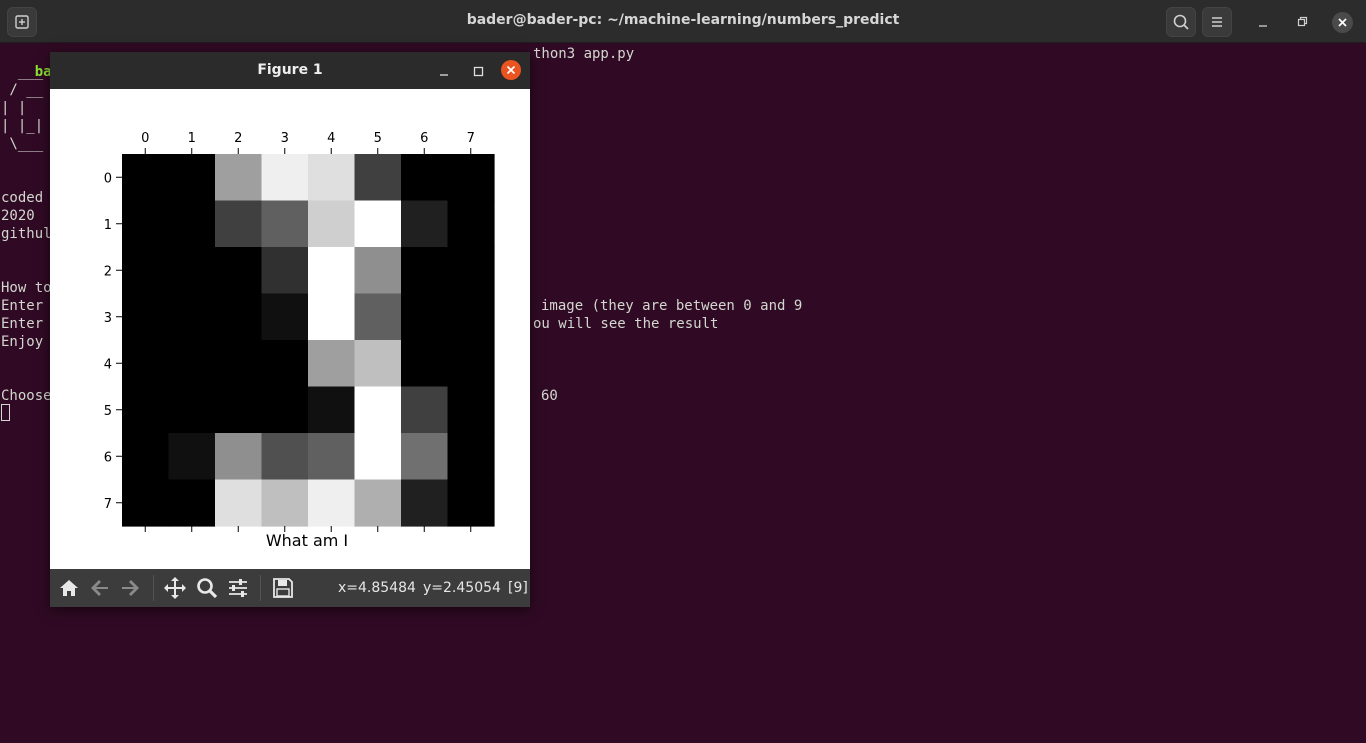  I want to click on save-button, so click(283, 588).